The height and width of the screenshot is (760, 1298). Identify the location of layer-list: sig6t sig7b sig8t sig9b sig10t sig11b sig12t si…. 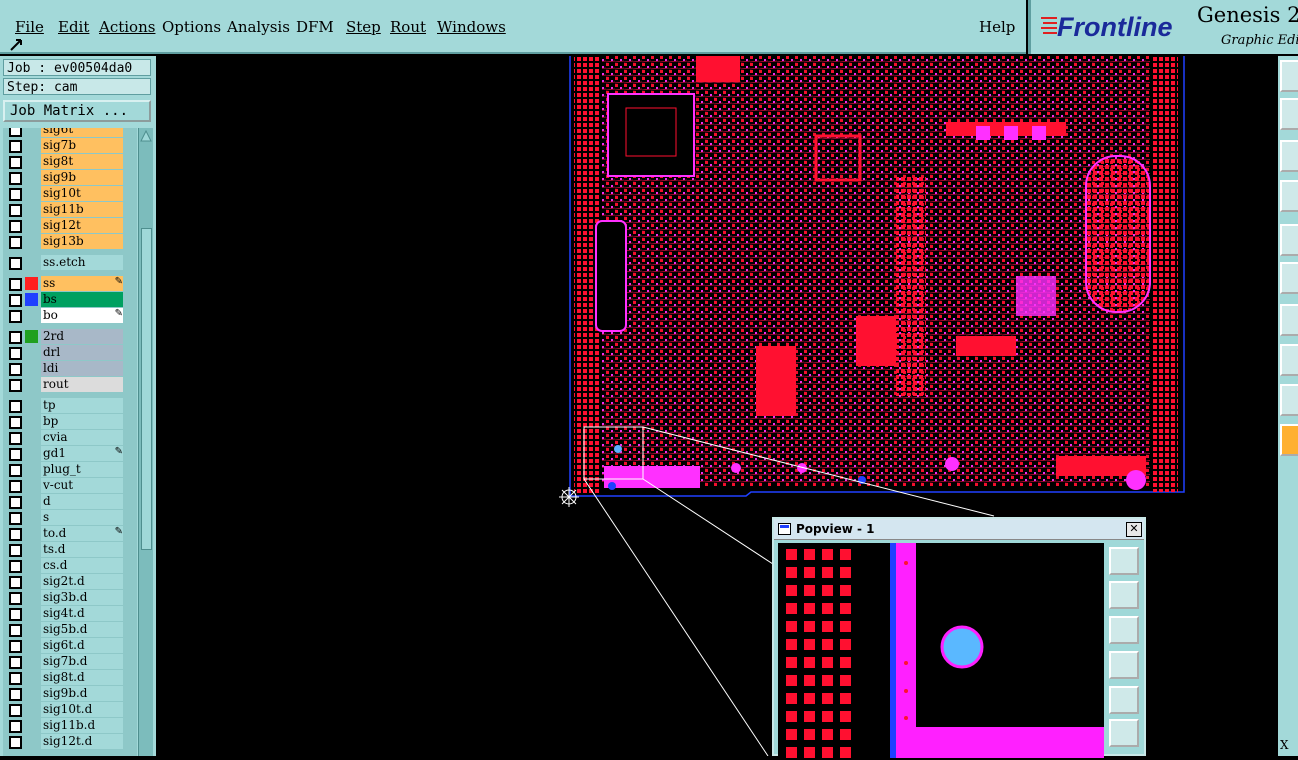
(70, 442).